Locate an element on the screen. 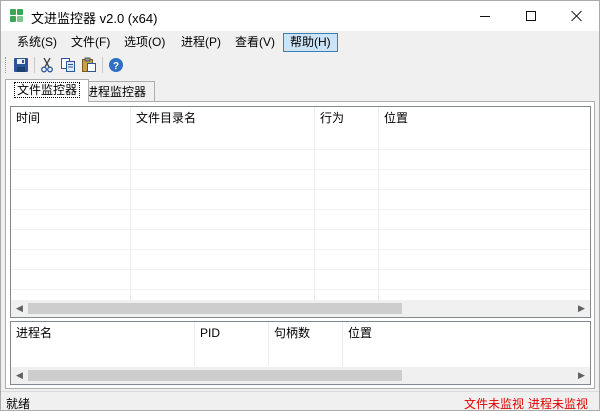  paste-icon is located at coordinates (89, 65).